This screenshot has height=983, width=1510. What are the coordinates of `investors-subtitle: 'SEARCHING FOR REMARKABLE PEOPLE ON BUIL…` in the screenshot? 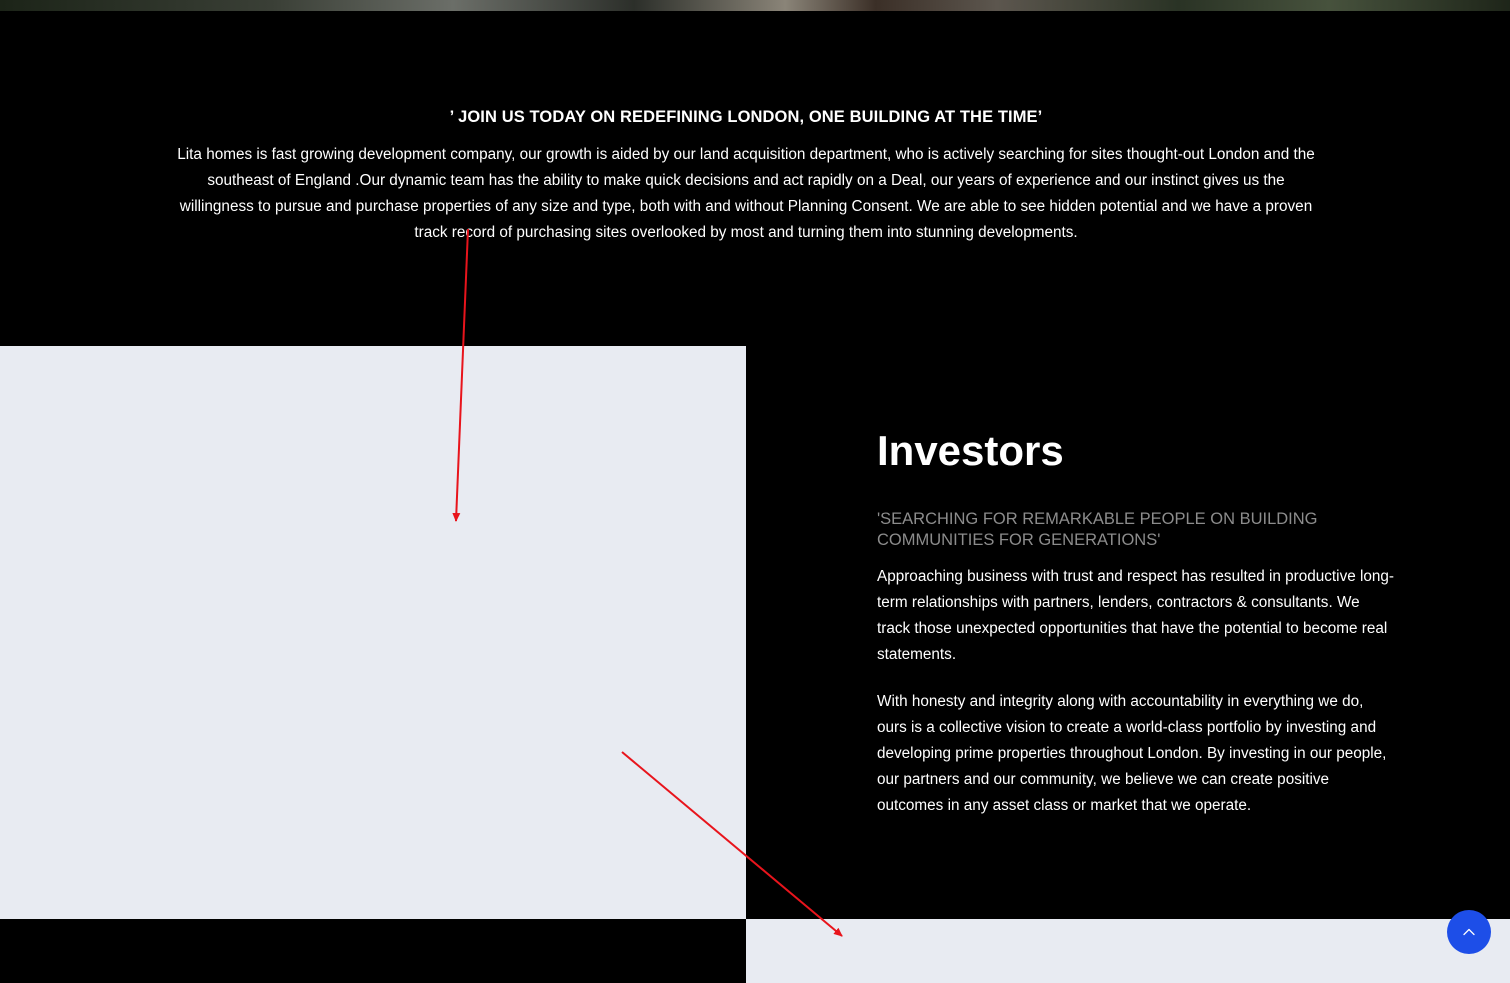 It's located at (1097, 529).